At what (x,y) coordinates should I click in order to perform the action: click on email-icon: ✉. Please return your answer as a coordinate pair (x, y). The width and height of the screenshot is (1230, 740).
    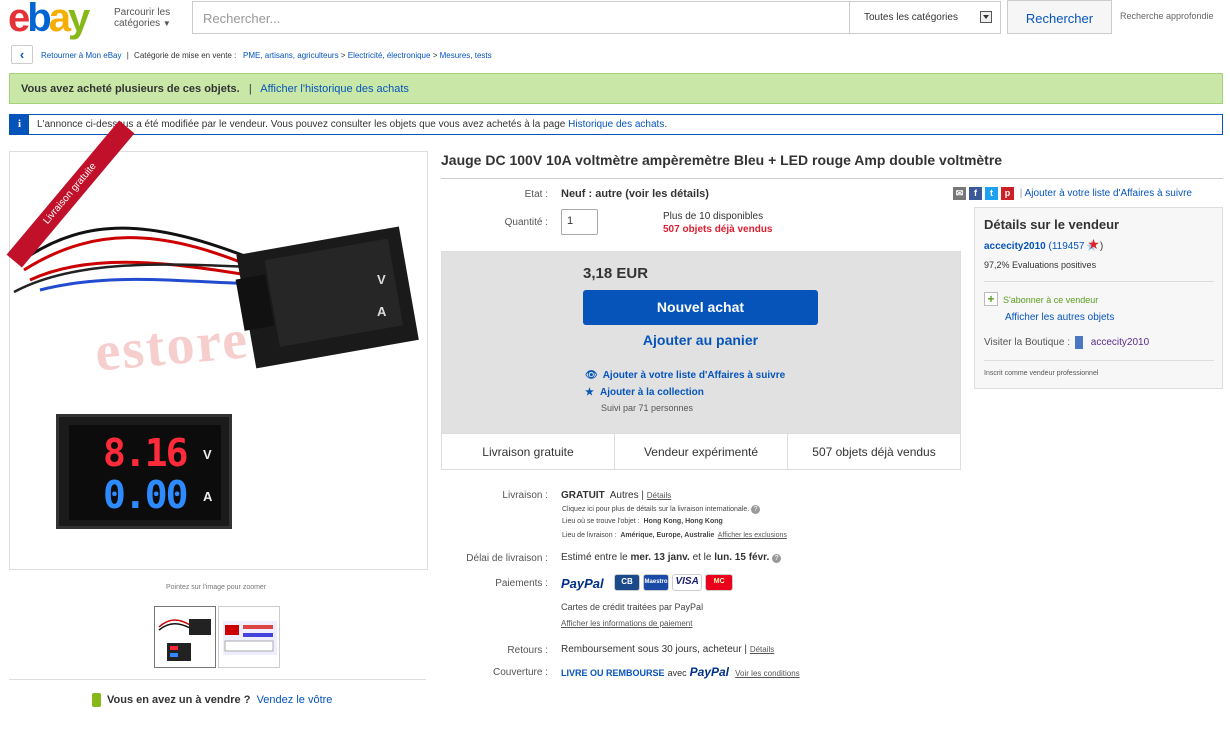
    Looking at the image, I should click on (959, 193).